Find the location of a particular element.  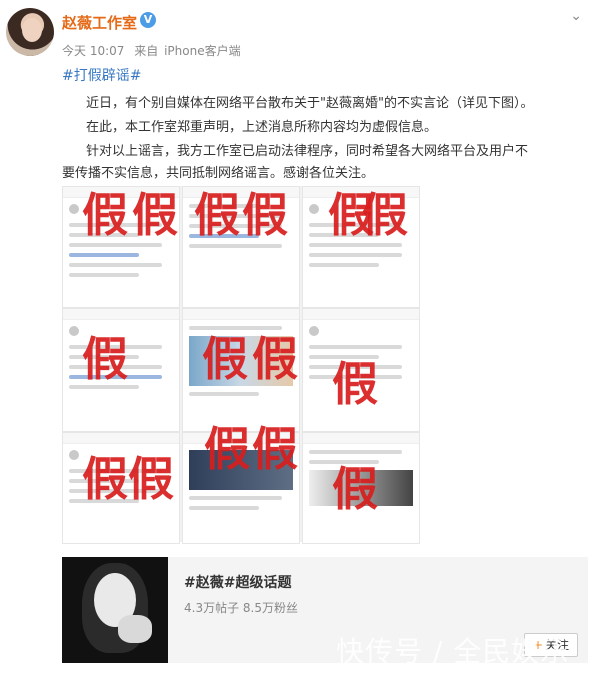

author-name: 赵薇工作室 is located at coordinates (99, 22).